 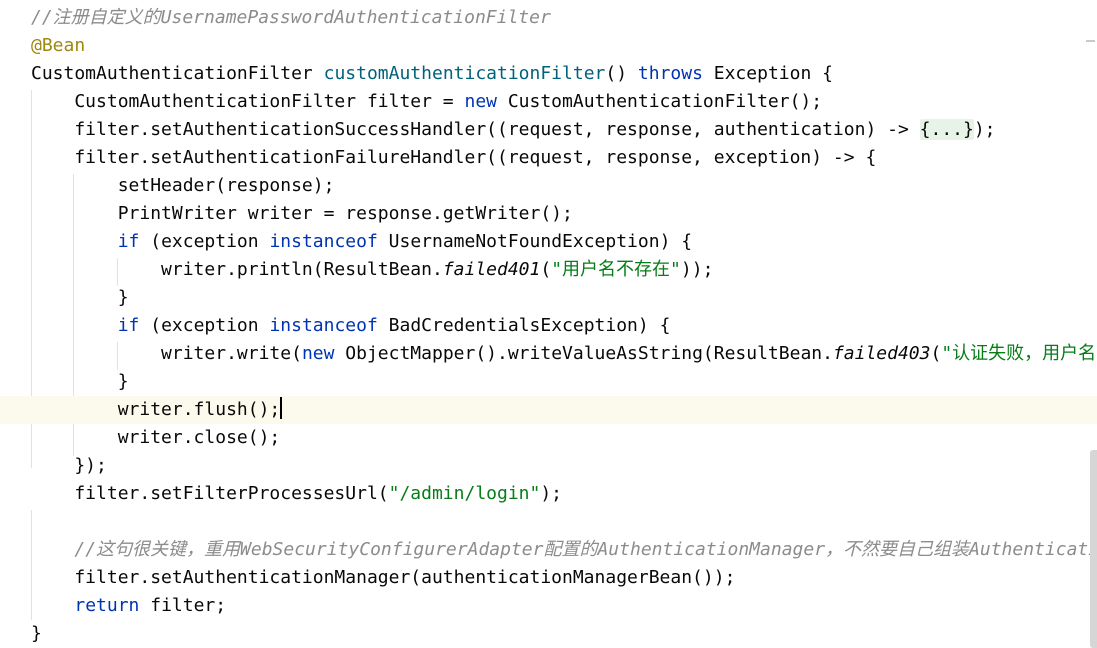 What do you see at coordinates (183, 605) in the screenshot?
I see `code-token: filter;` at bounding box center [183, 605].